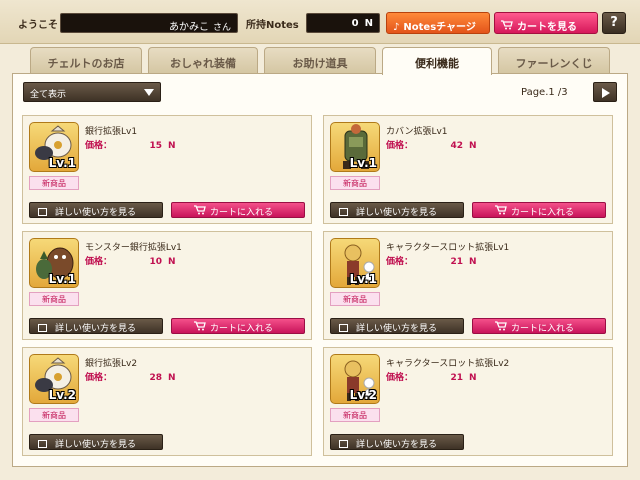 The image size is (640, 480). What do you see at coordinates (54, 147) in the screenshot?
I see `bank-bag-icon: Lv.1` at bounding box center [54, 147].